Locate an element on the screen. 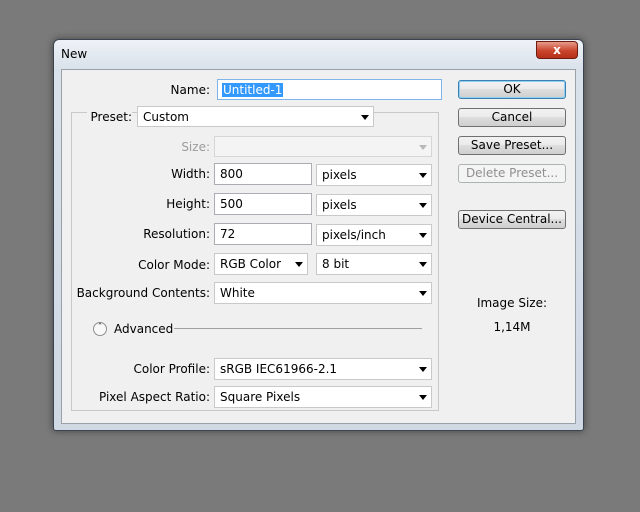 This screenshot has height=512, width=640. color-profile-dropdown: sRGB IEC61966-2.1 is located at coordinates (323, 369).